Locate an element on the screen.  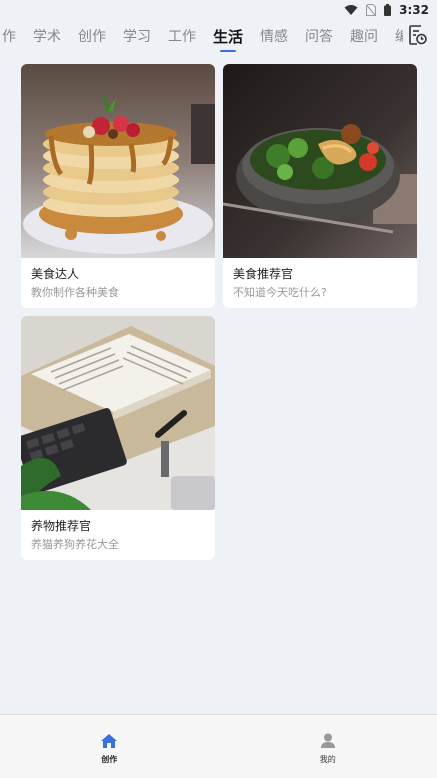
card-description: 不知道今天吃什么? is located at coordinates (280, 292).